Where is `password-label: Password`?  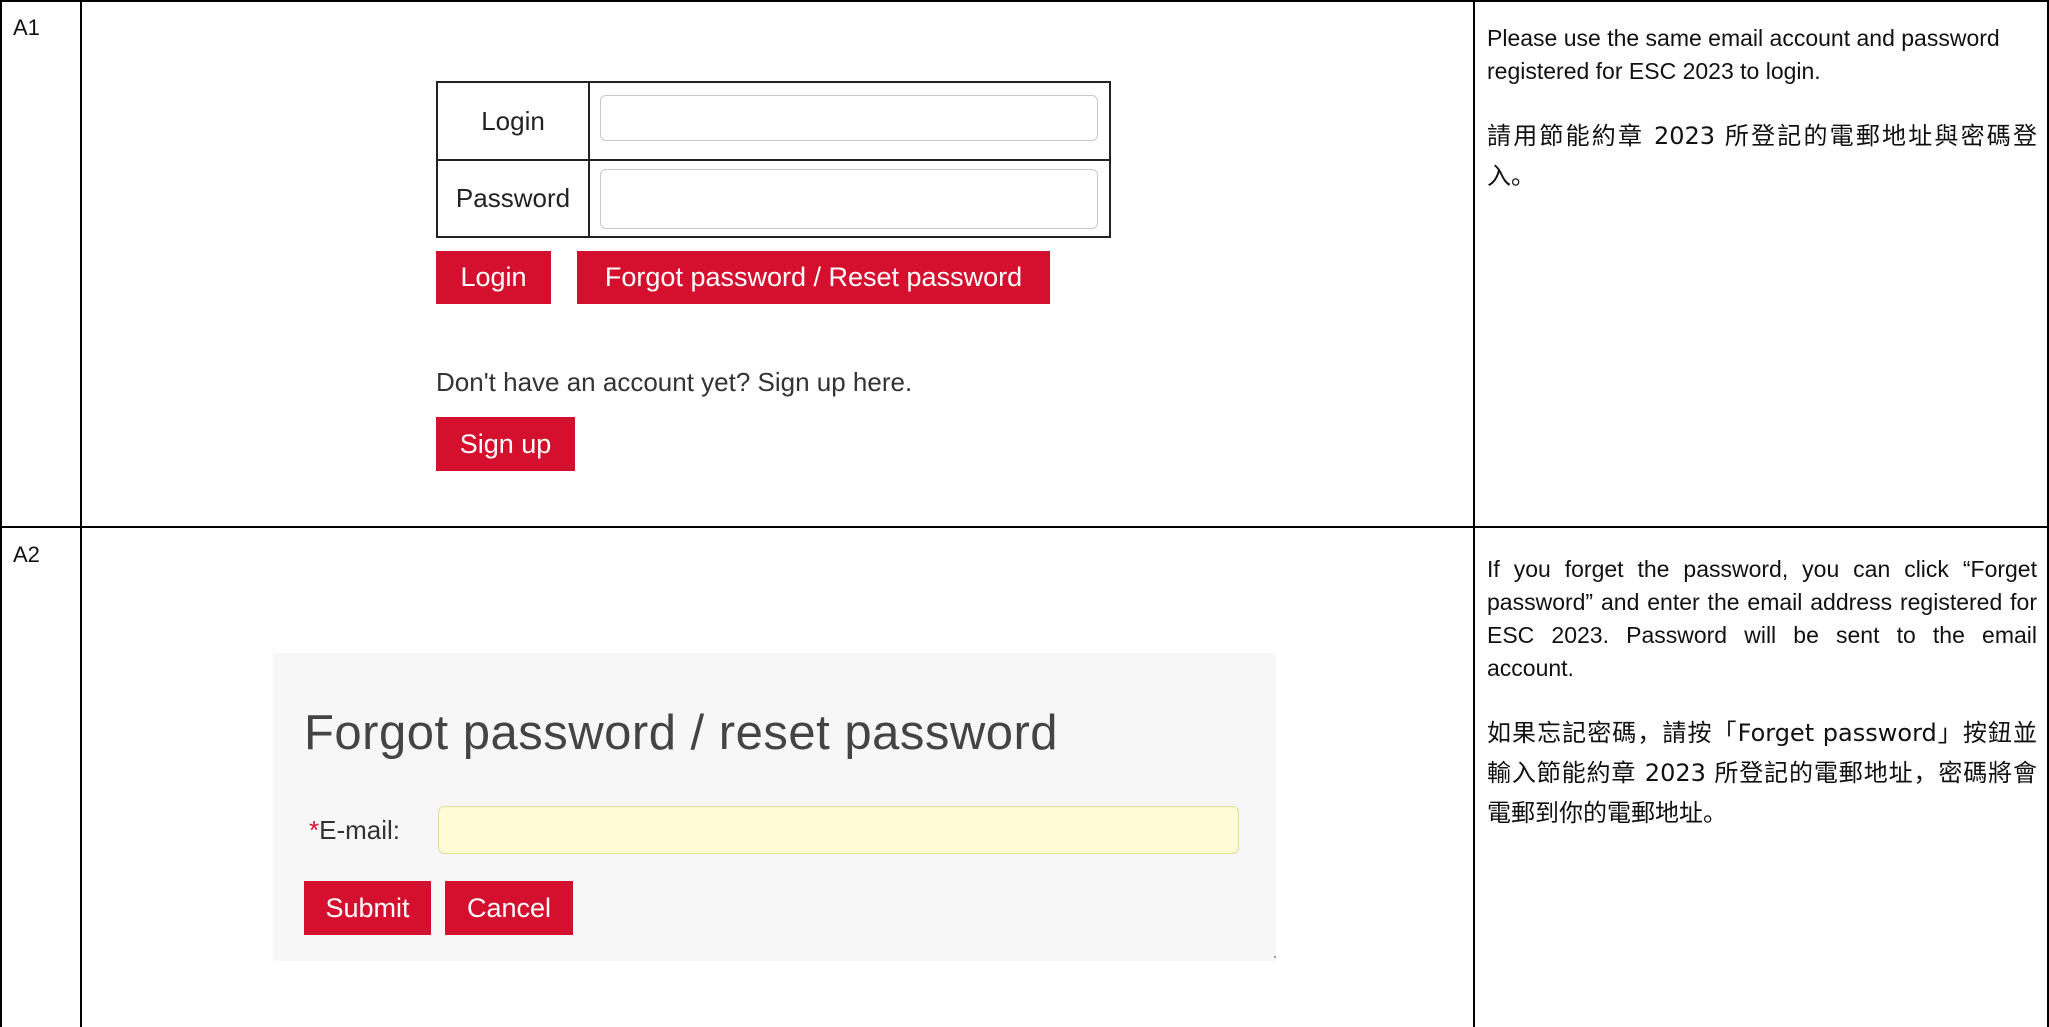 password-label: Password is located at coordinates (514, 198).